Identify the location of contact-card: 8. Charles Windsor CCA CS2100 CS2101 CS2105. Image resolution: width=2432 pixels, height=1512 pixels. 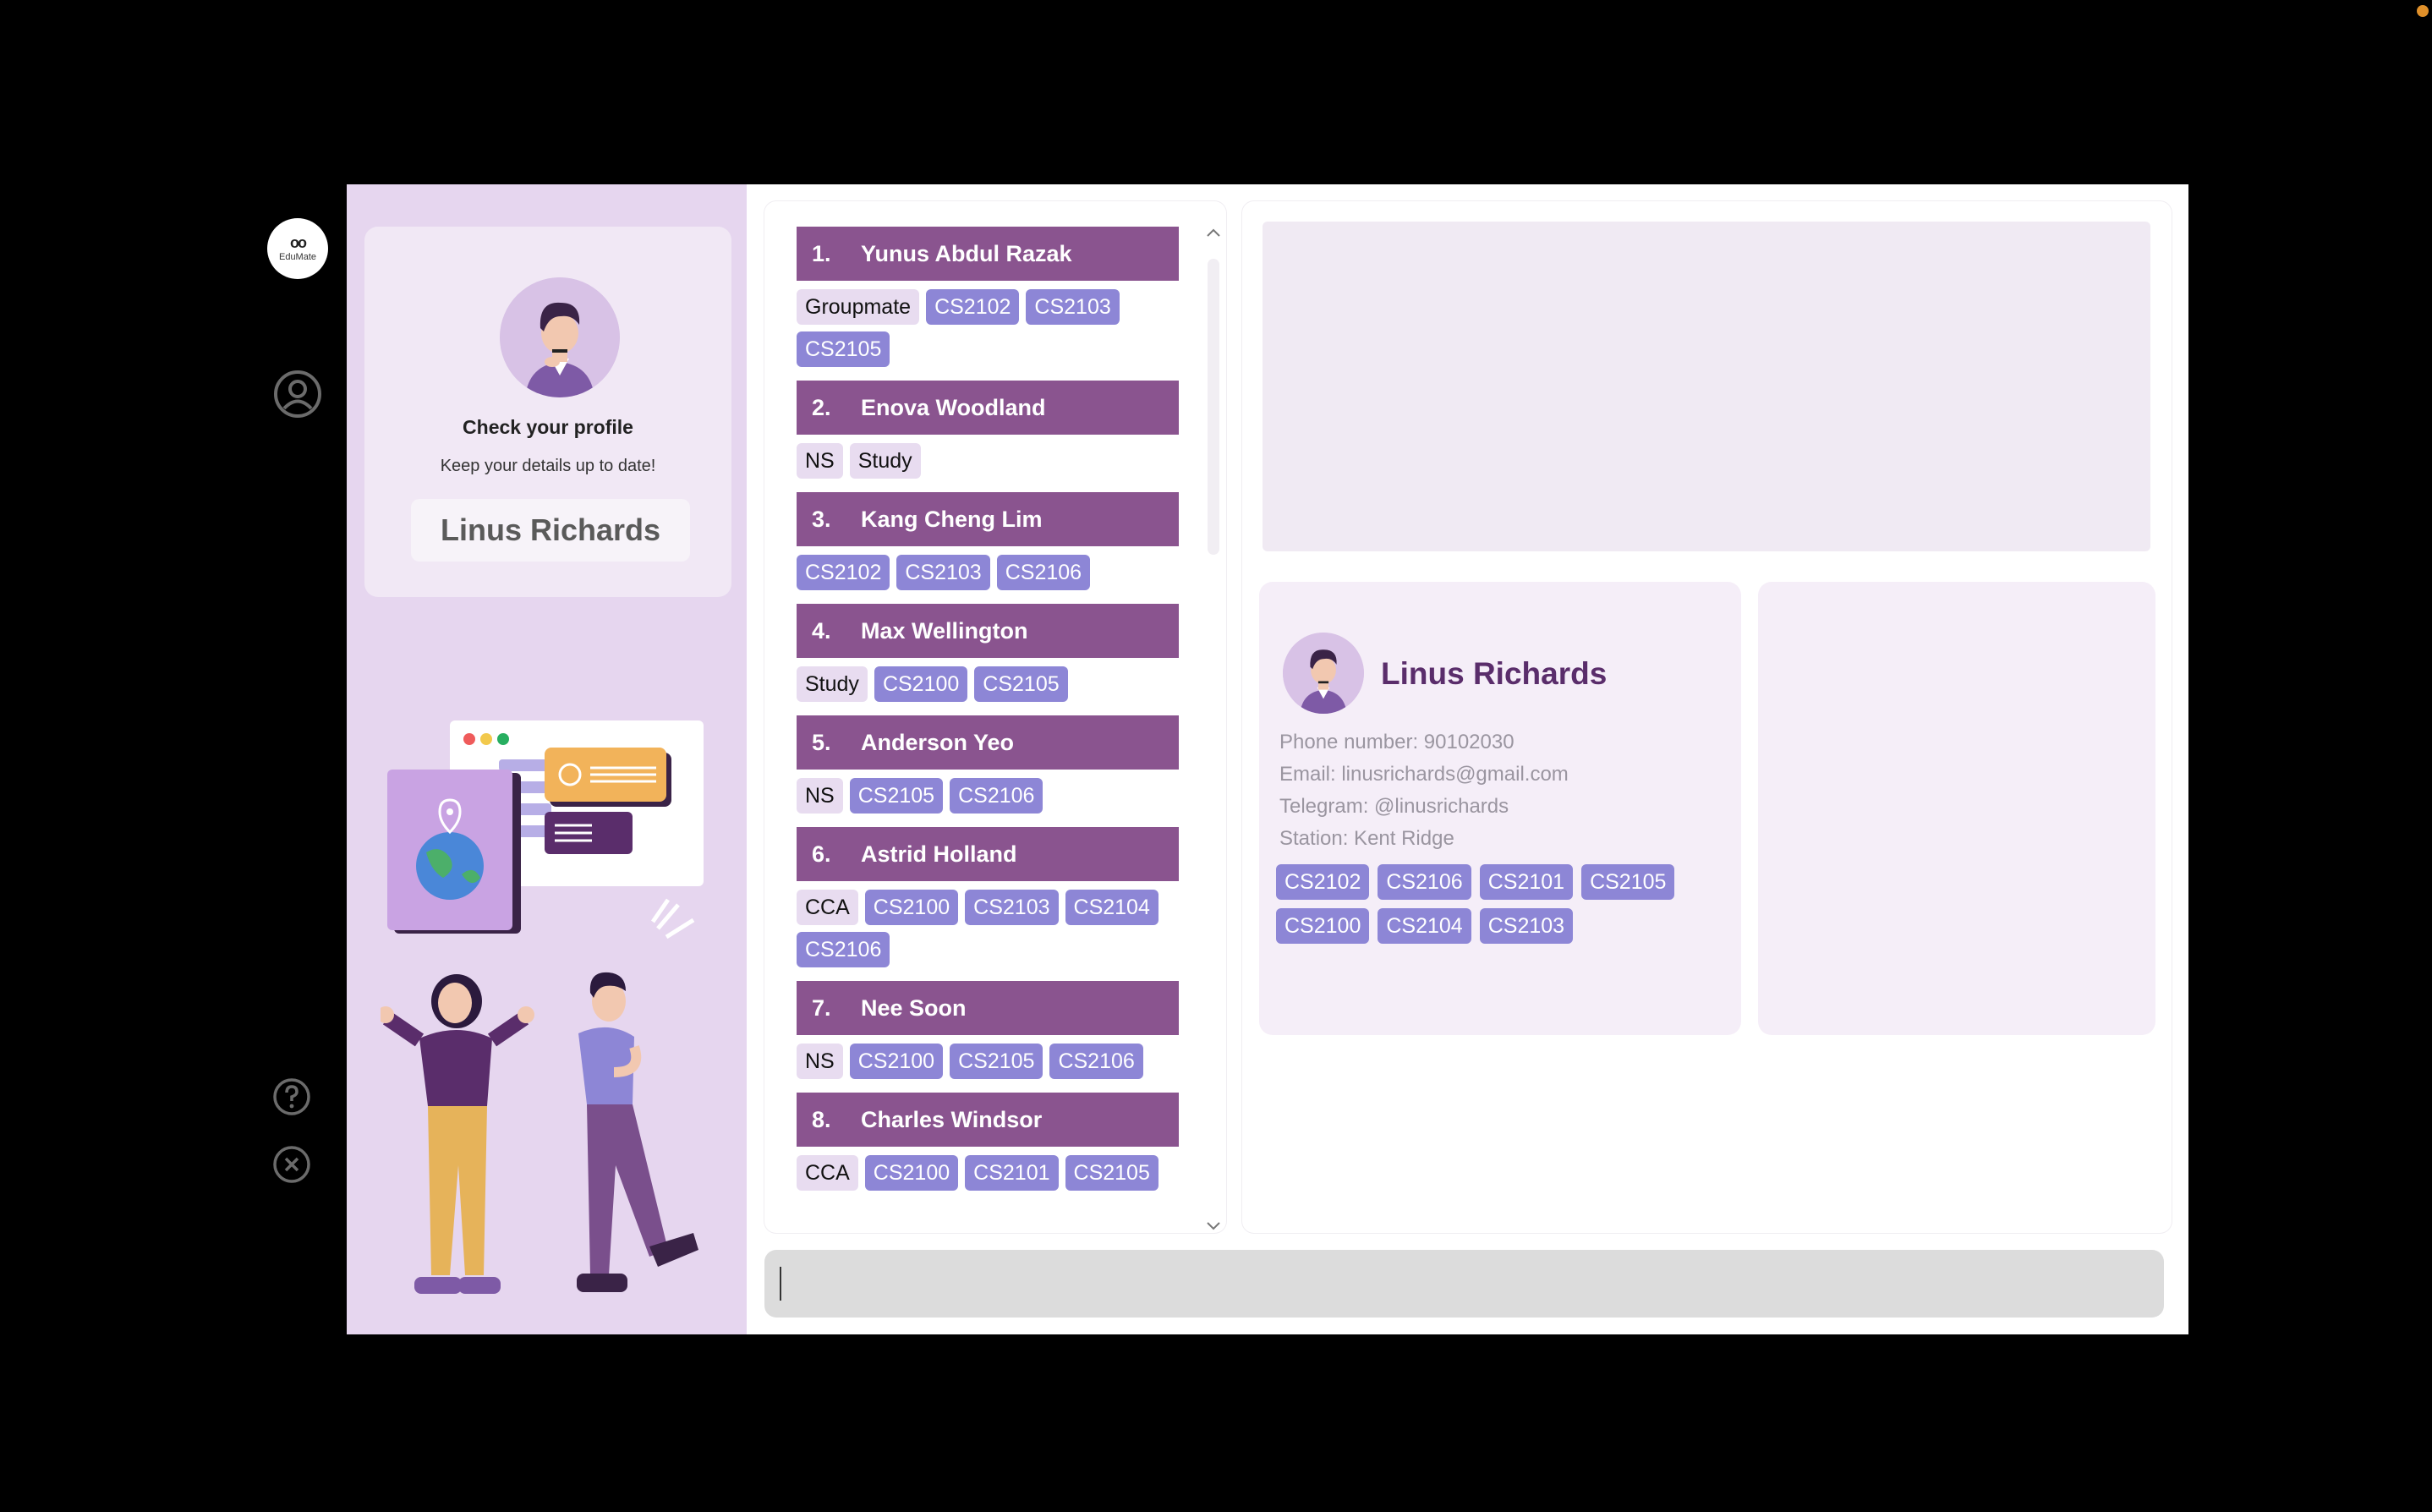
(988, 1142).